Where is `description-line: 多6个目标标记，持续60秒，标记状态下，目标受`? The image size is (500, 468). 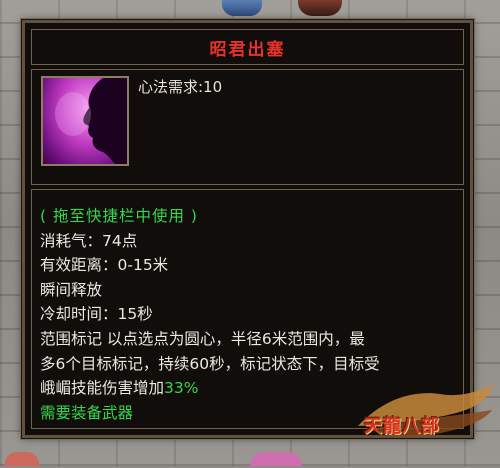
description-line: 多6个目标标记，持续60秒，标记状态下，目标受 is located at coordinates (210, 363).